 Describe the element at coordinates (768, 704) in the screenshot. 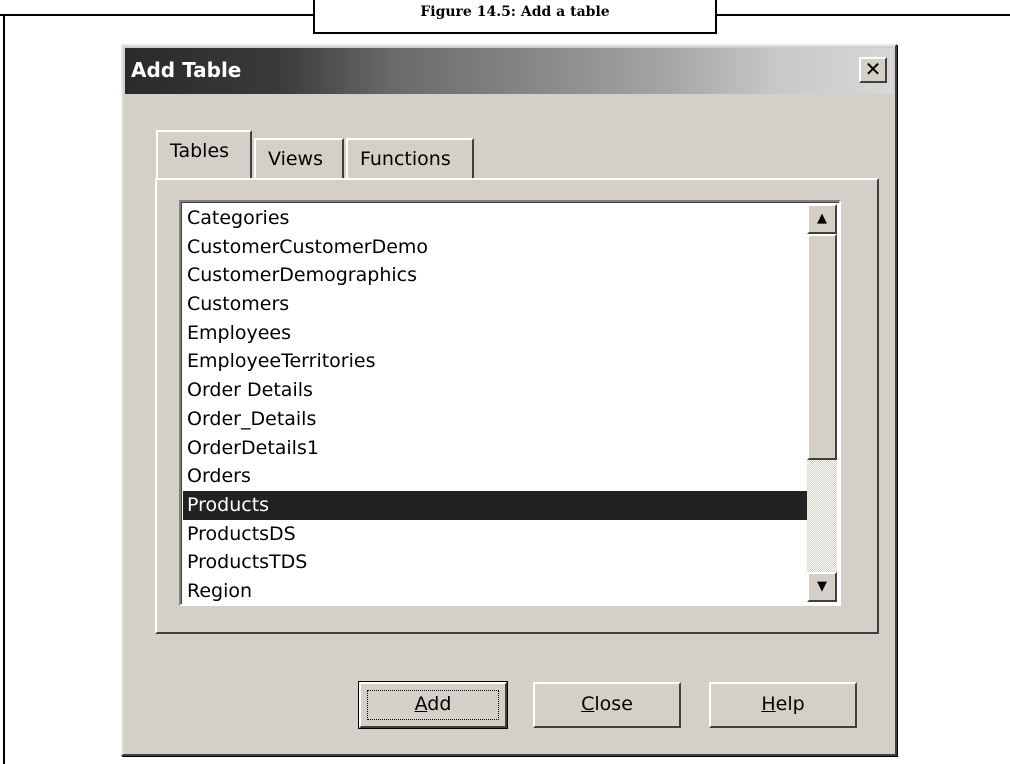

I see `help-accel: H` at that location.